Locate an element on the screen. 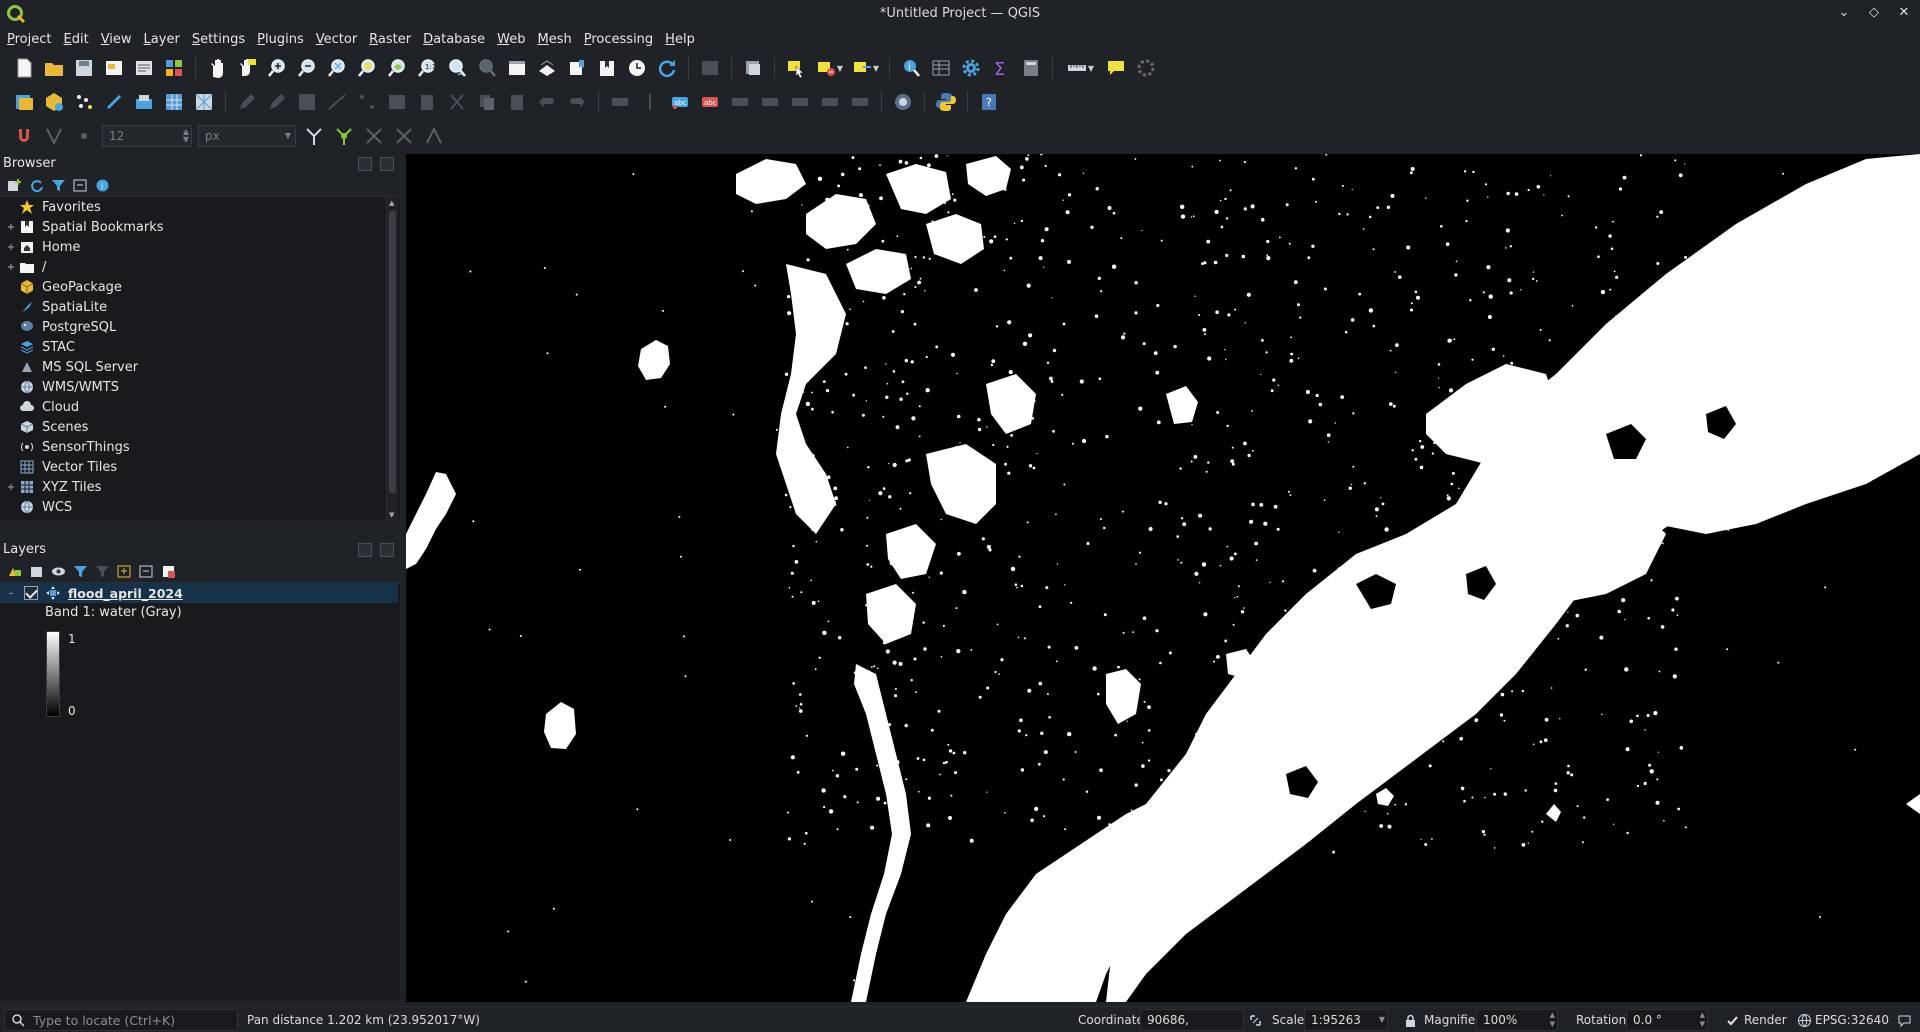 The width and height of the screenshot is (1920, 1032). browser-item-postgresql: PostgreSQL is located at coordinates (200, 327).